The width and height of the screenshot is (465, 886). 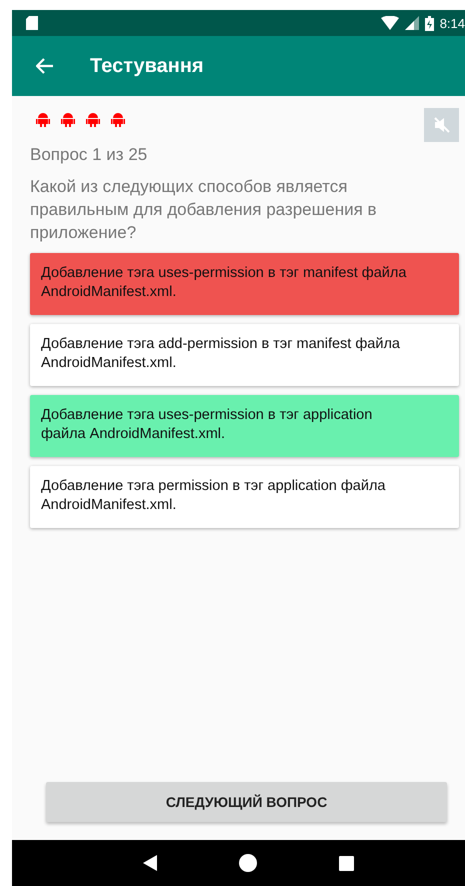 What do you see at coordinates (244, 497) in the screenshot?
I see `answer-option: Добавление тэга permission в тэг application файла AndroidManifest.xml.` at bounding box center [244, 497].